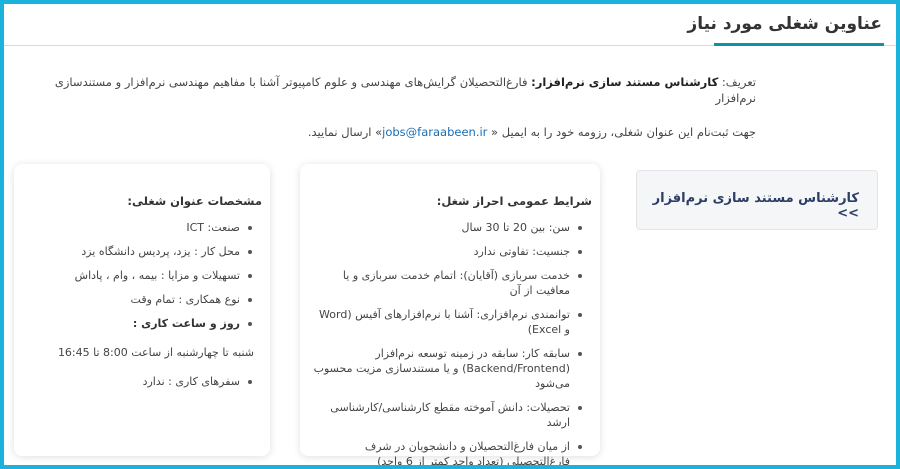 The image size is (900, 469). Describe the element at coordinates (748, 206) in the screenshot. I see `job-title-link: کارشناس مستند سازی نرم‌افزار >>` at that location.